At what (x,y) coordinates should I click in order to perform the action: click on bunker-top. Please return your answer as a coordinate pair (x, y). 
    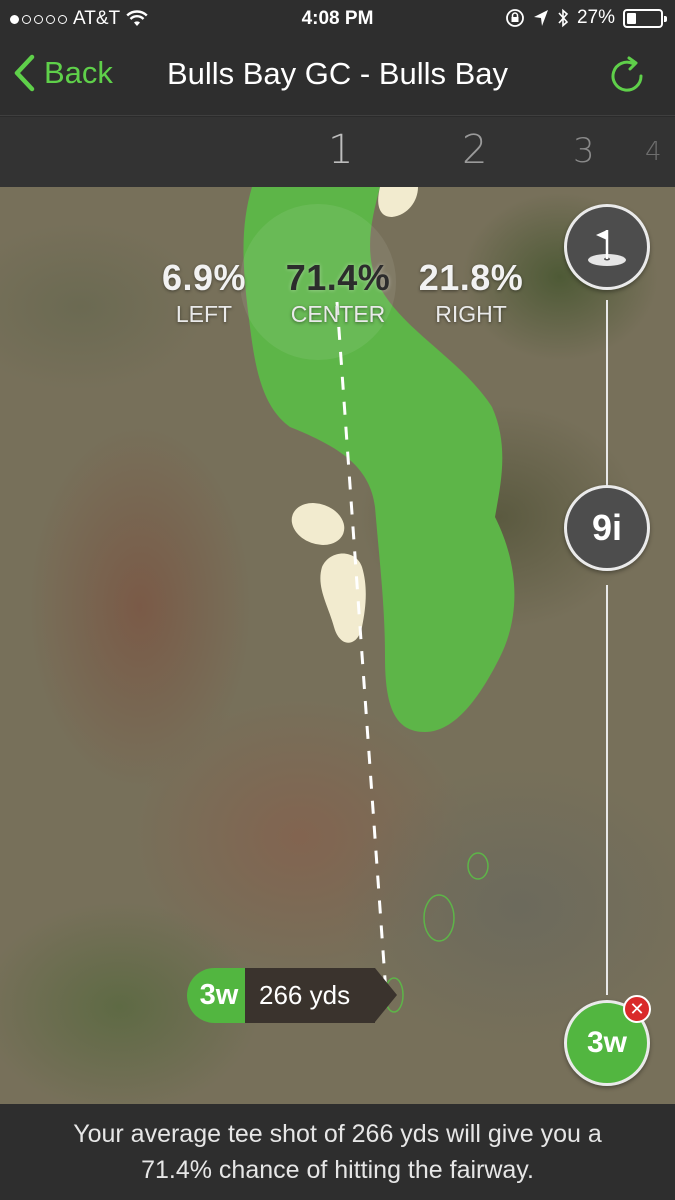
    Looking at the image, I should click on (398, 202).